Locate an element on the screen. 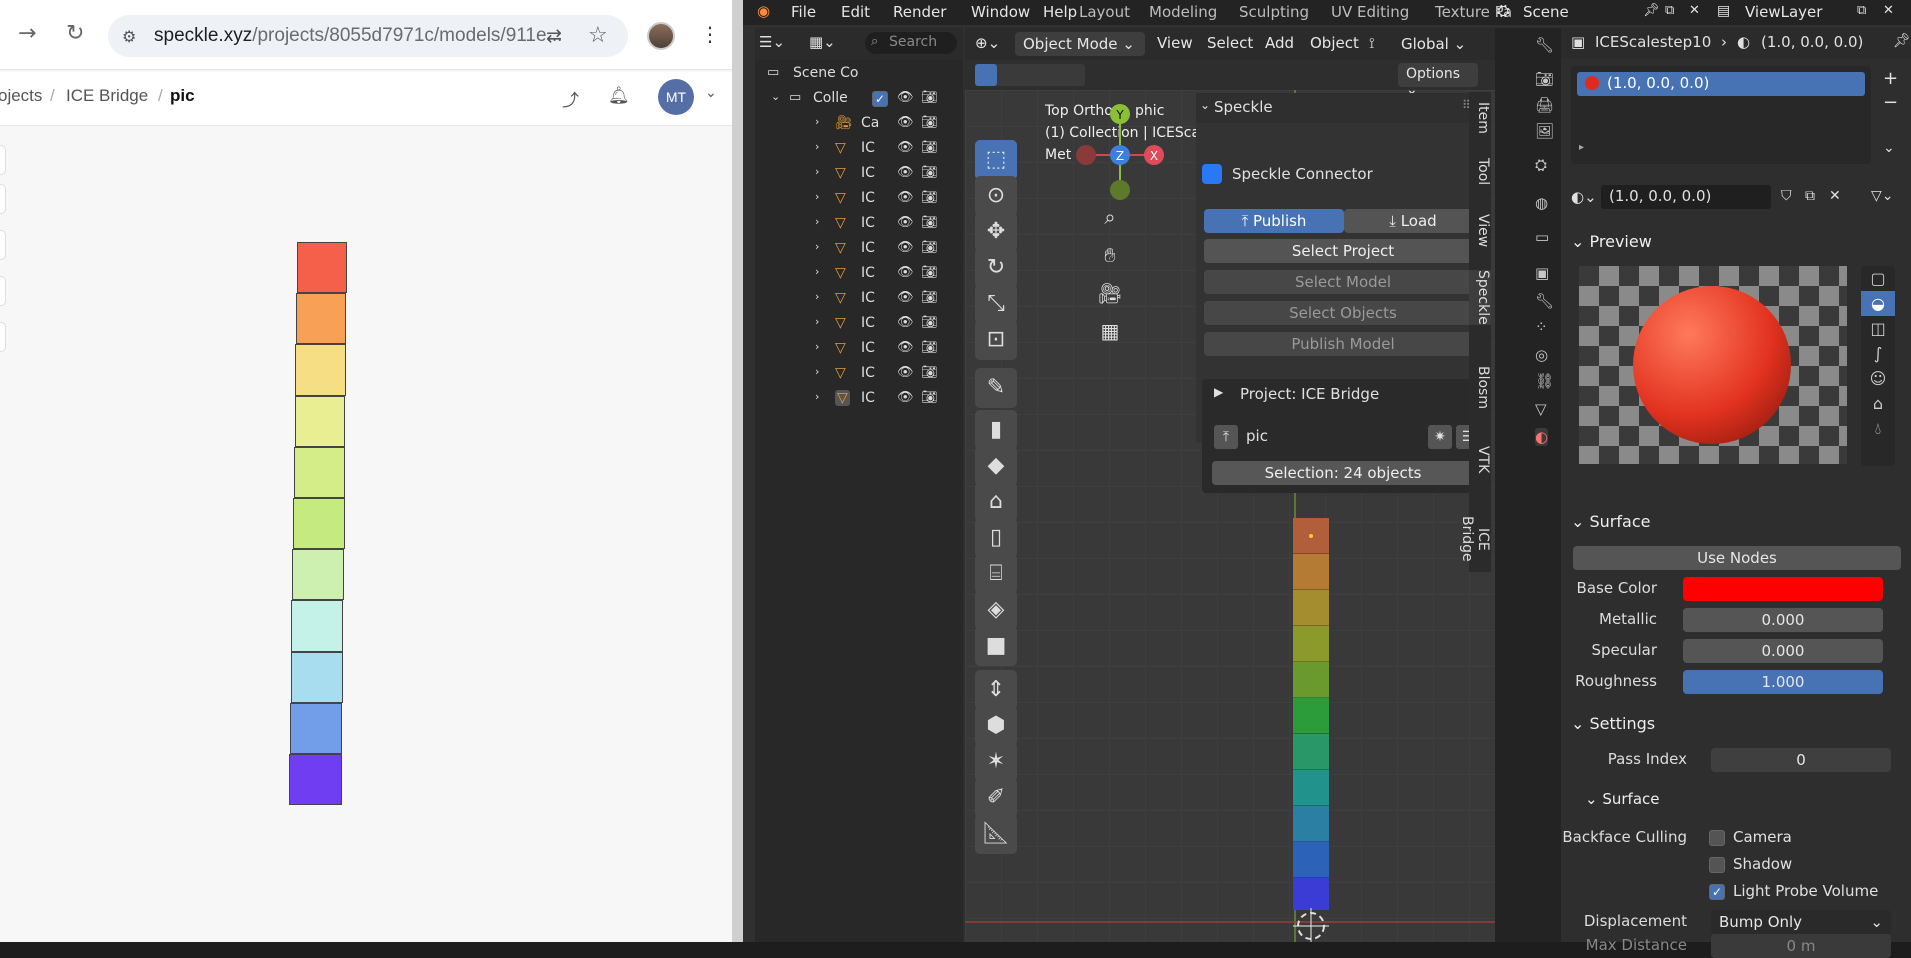 The image size is (1911, 958). options-dropdown: Options ⌄ is located at coordinates (1438, 80).